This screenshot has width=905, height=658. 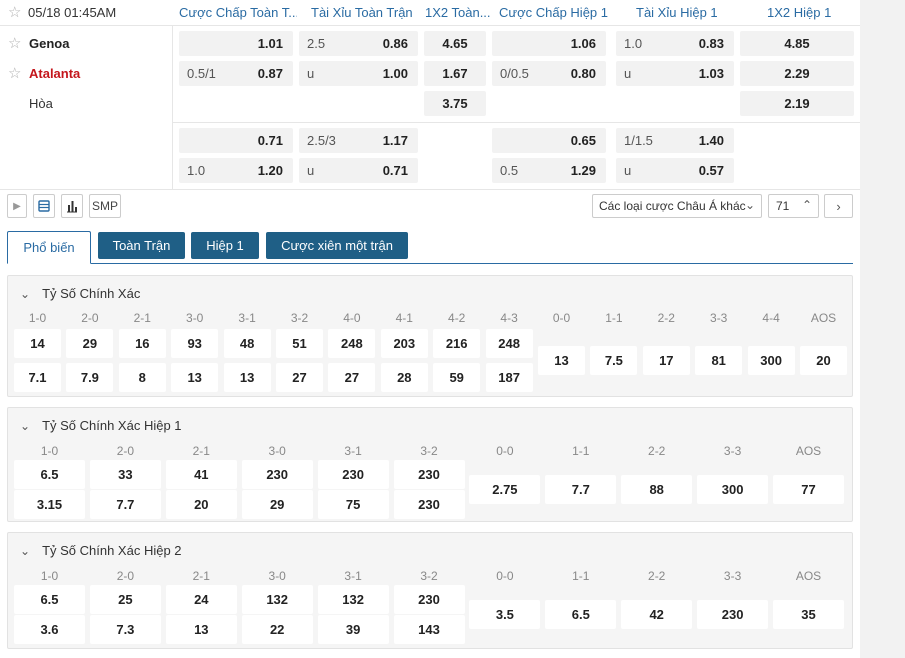 What do you see at coordinates (236, 140) in the screenshot?
I see `odds-cell: 0.71` at bounding box center [236, 140].